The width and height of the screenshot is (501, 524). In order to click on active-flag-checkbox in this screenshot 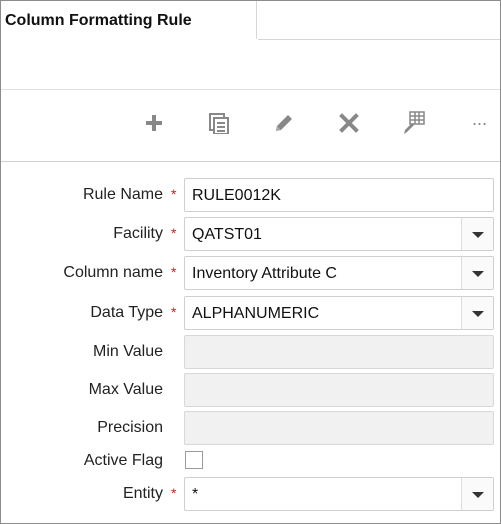, I will do `click(194, 460)`.